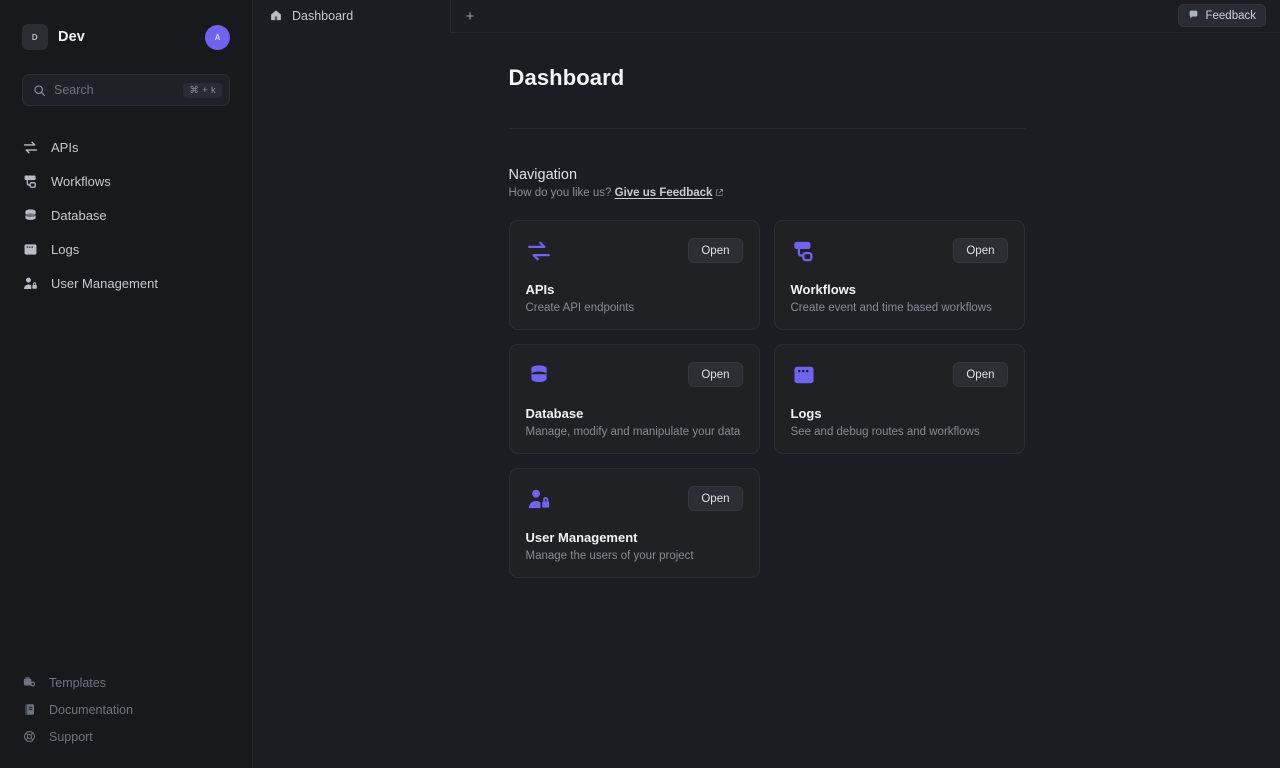  Describe the element at coordinates (609, 556) in the screenshot. I see `card-description: Manage the users of your project` at that location.